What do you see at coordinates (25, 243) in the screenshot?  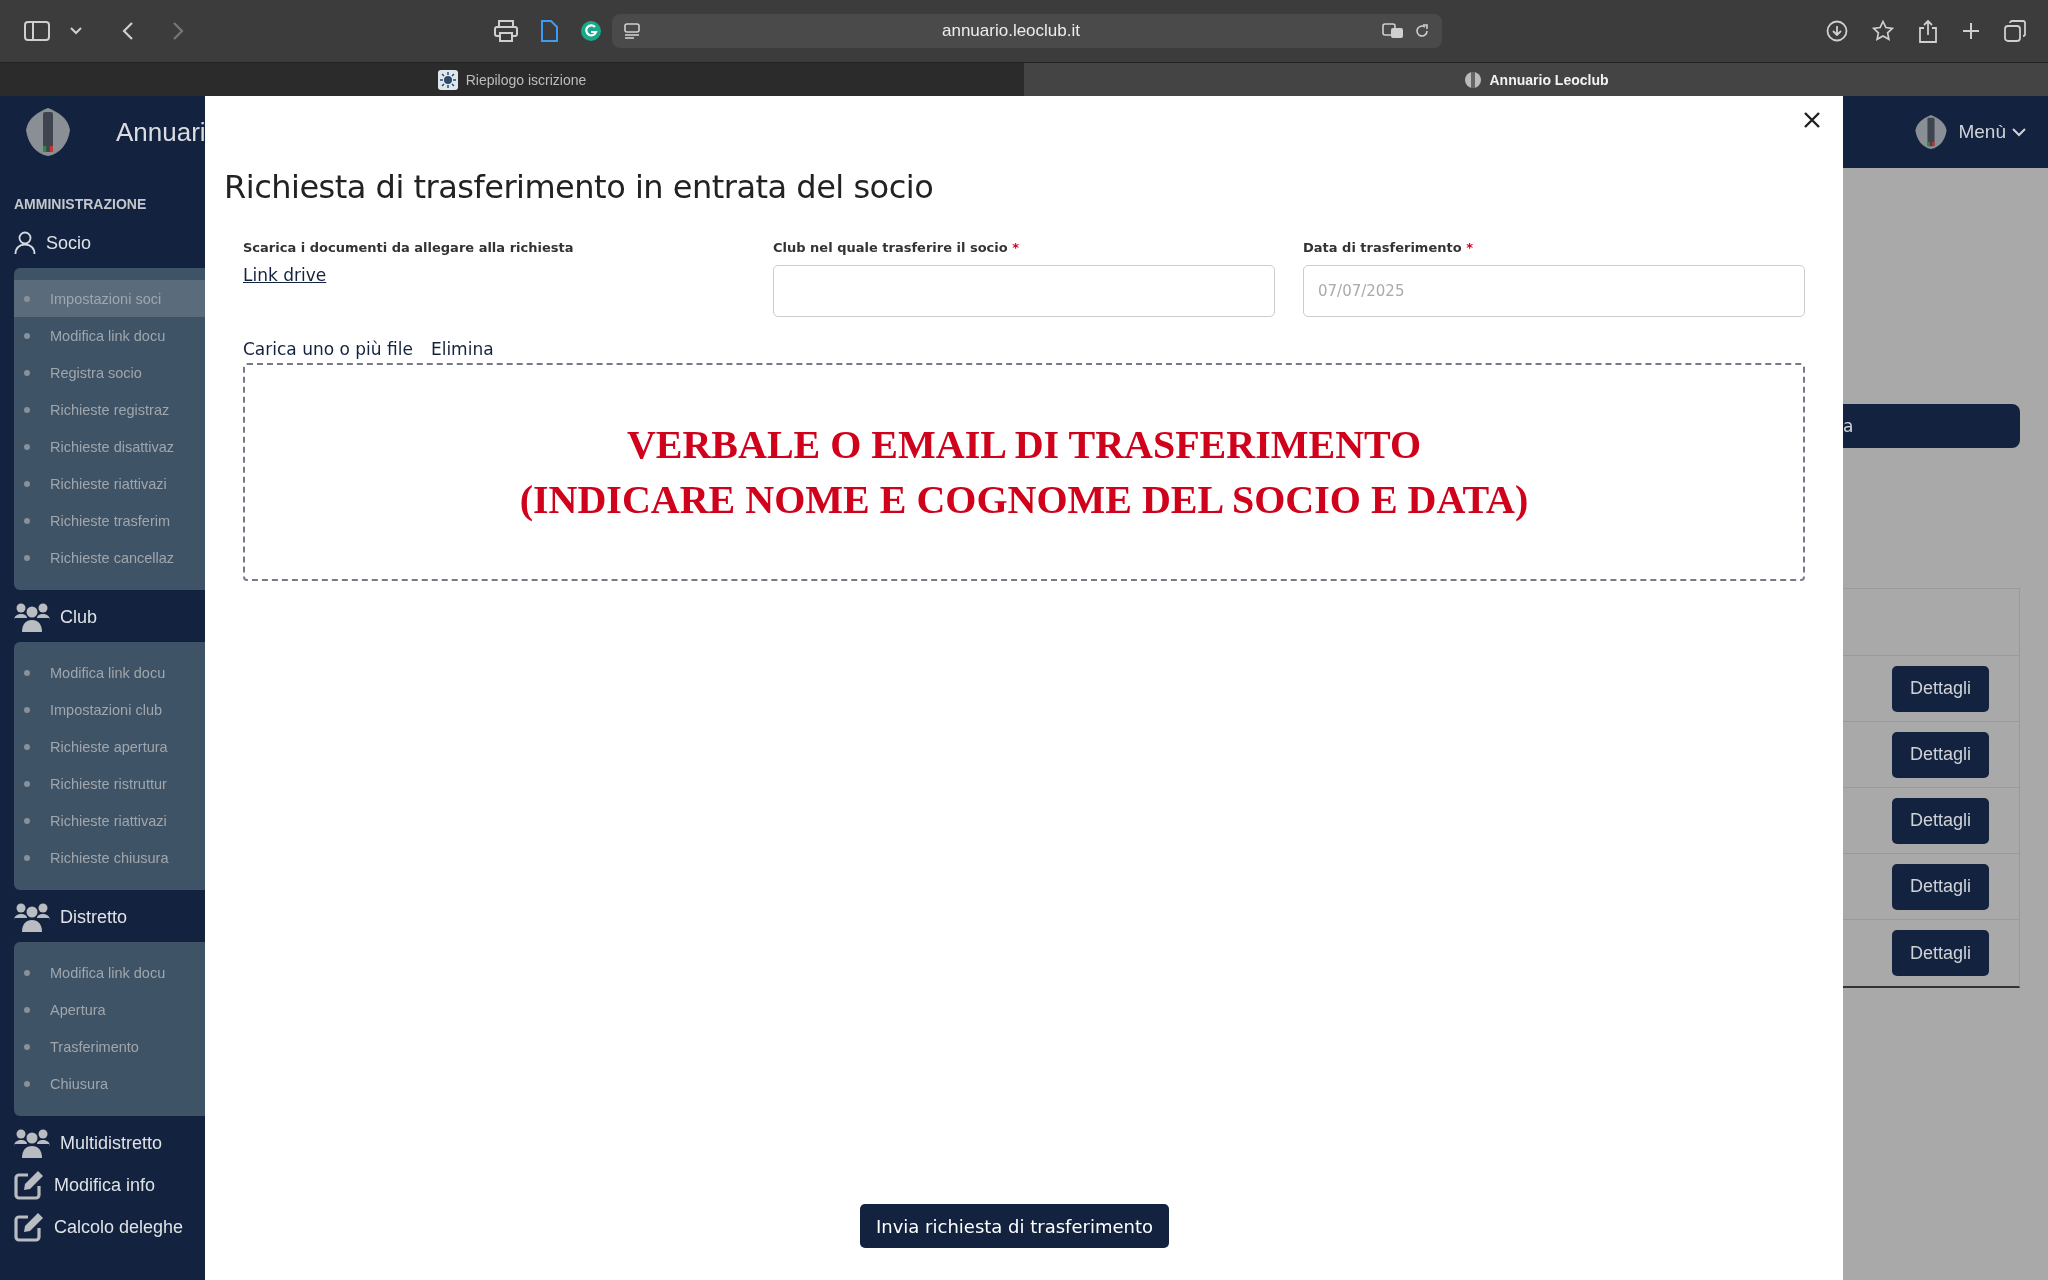 I see `person-icon` at bounding box center [25, 243].